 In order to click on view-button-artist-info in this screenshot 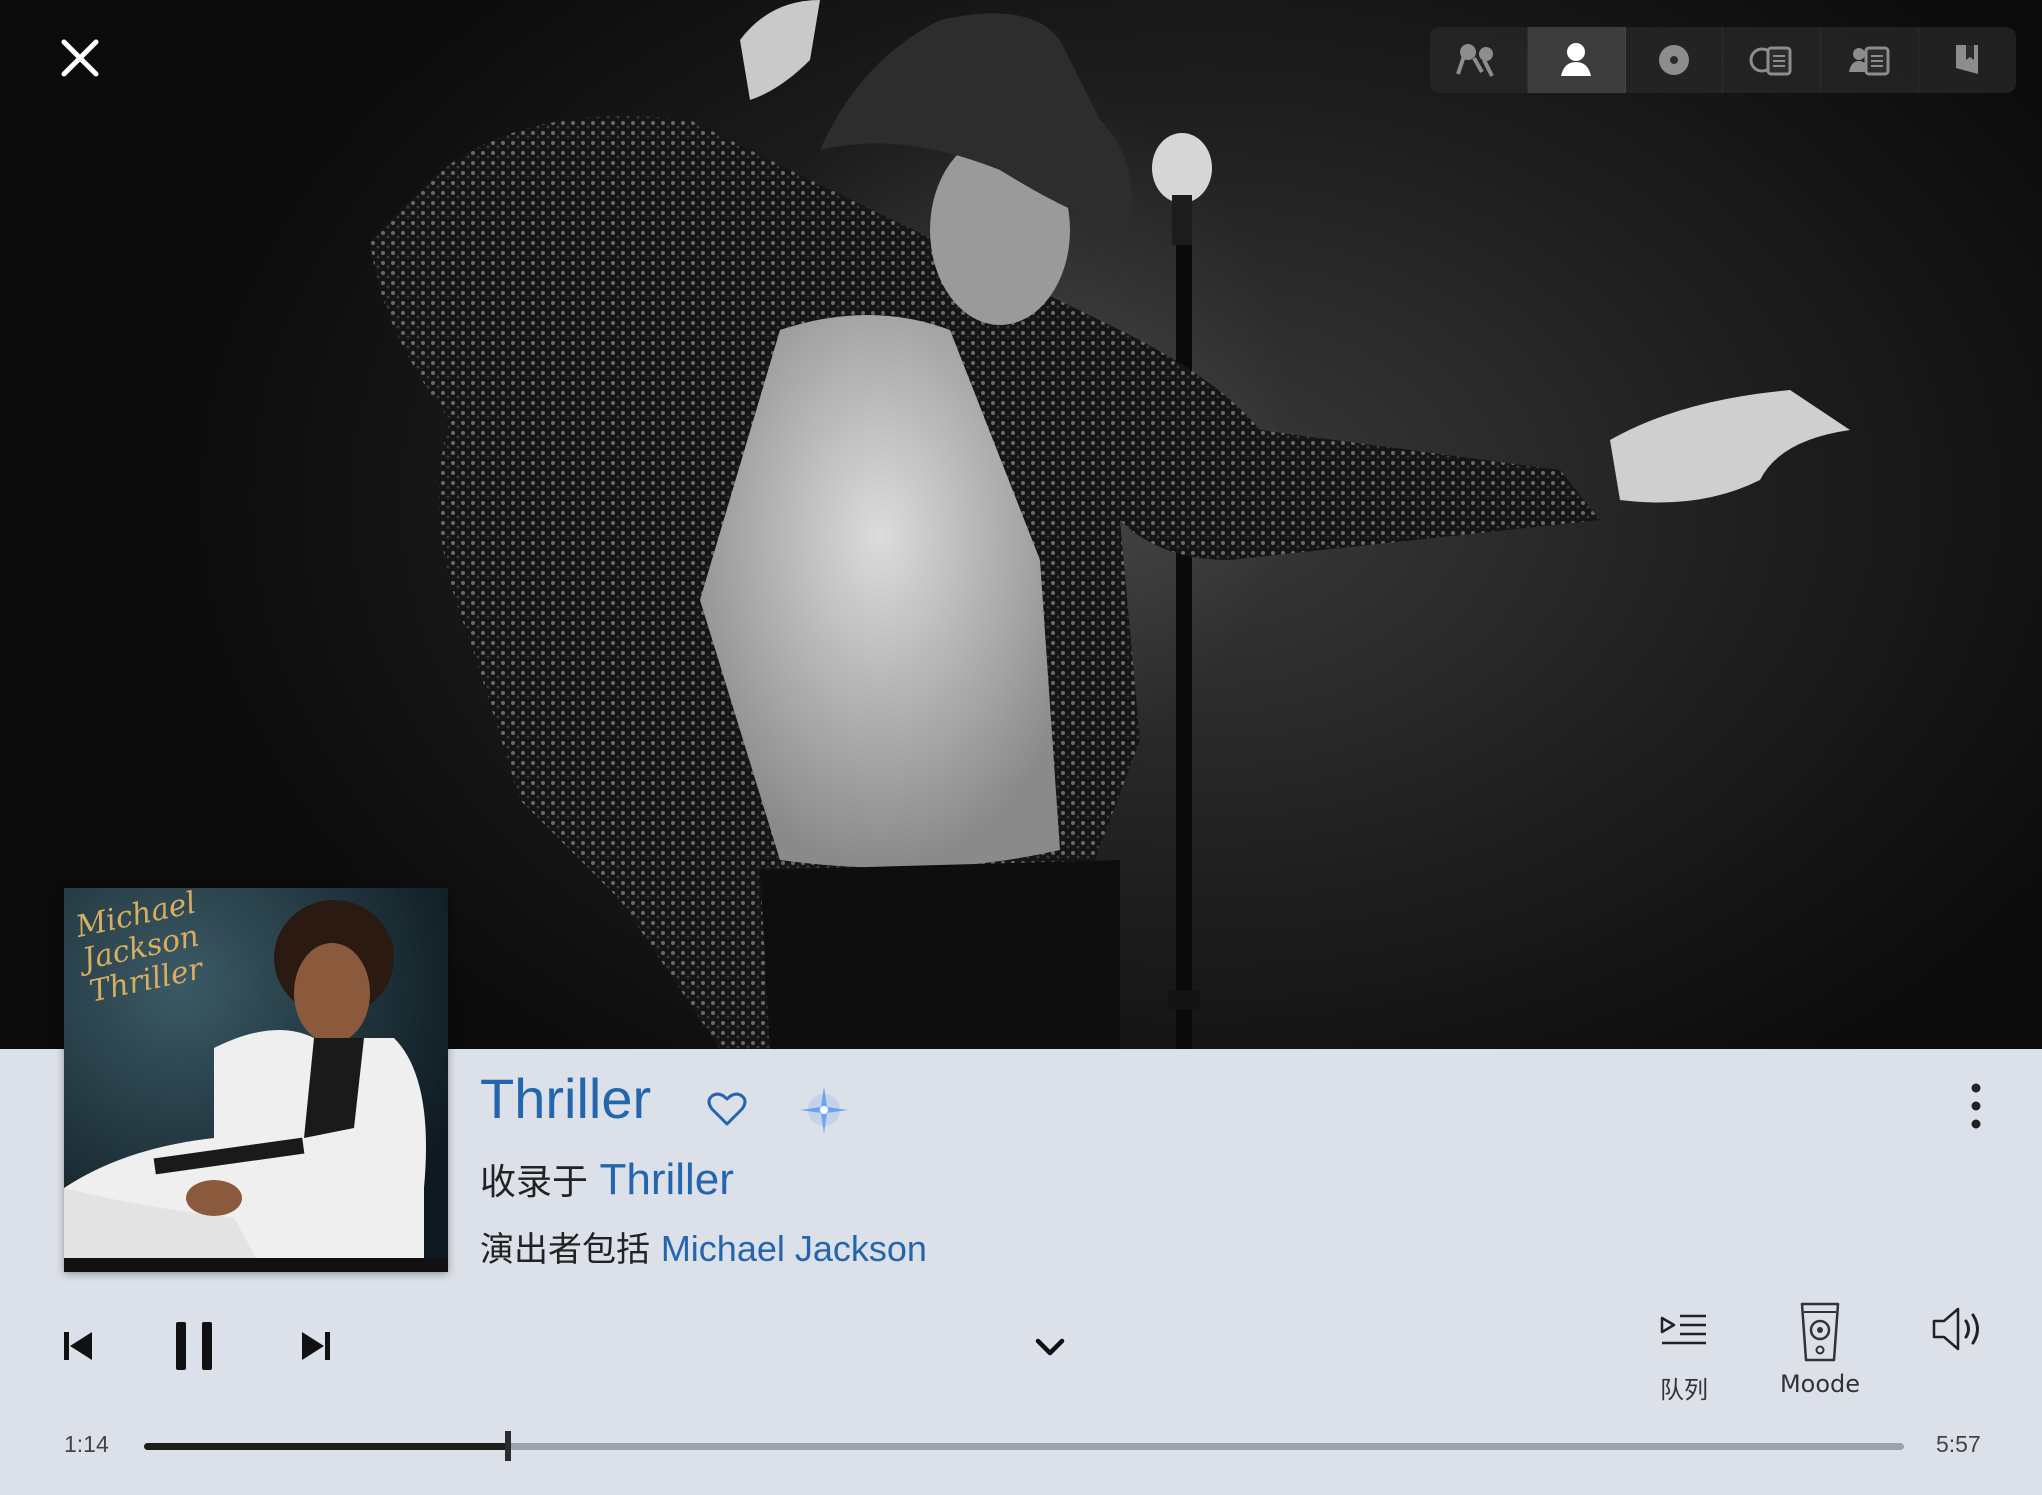, I will do `click(1870, 60)`.